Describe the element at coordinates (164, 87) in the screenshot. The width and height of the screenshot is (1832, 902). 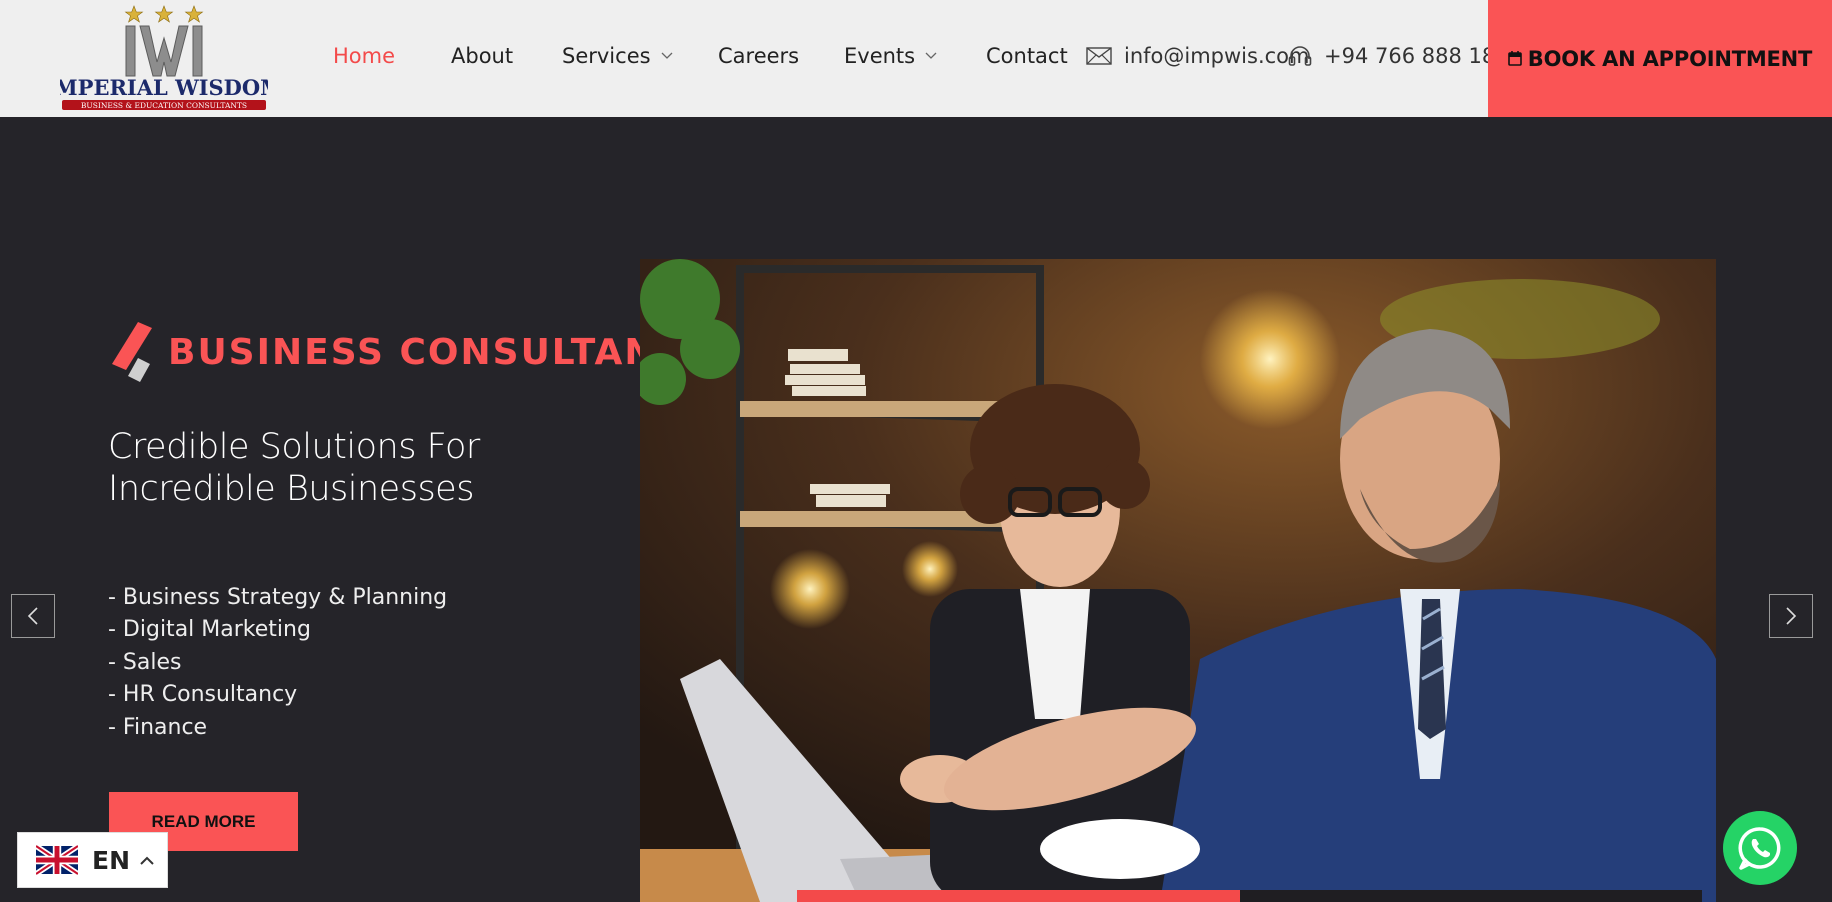
I see `logo-wordmark: IMPERIAL WISDOM` at that location.